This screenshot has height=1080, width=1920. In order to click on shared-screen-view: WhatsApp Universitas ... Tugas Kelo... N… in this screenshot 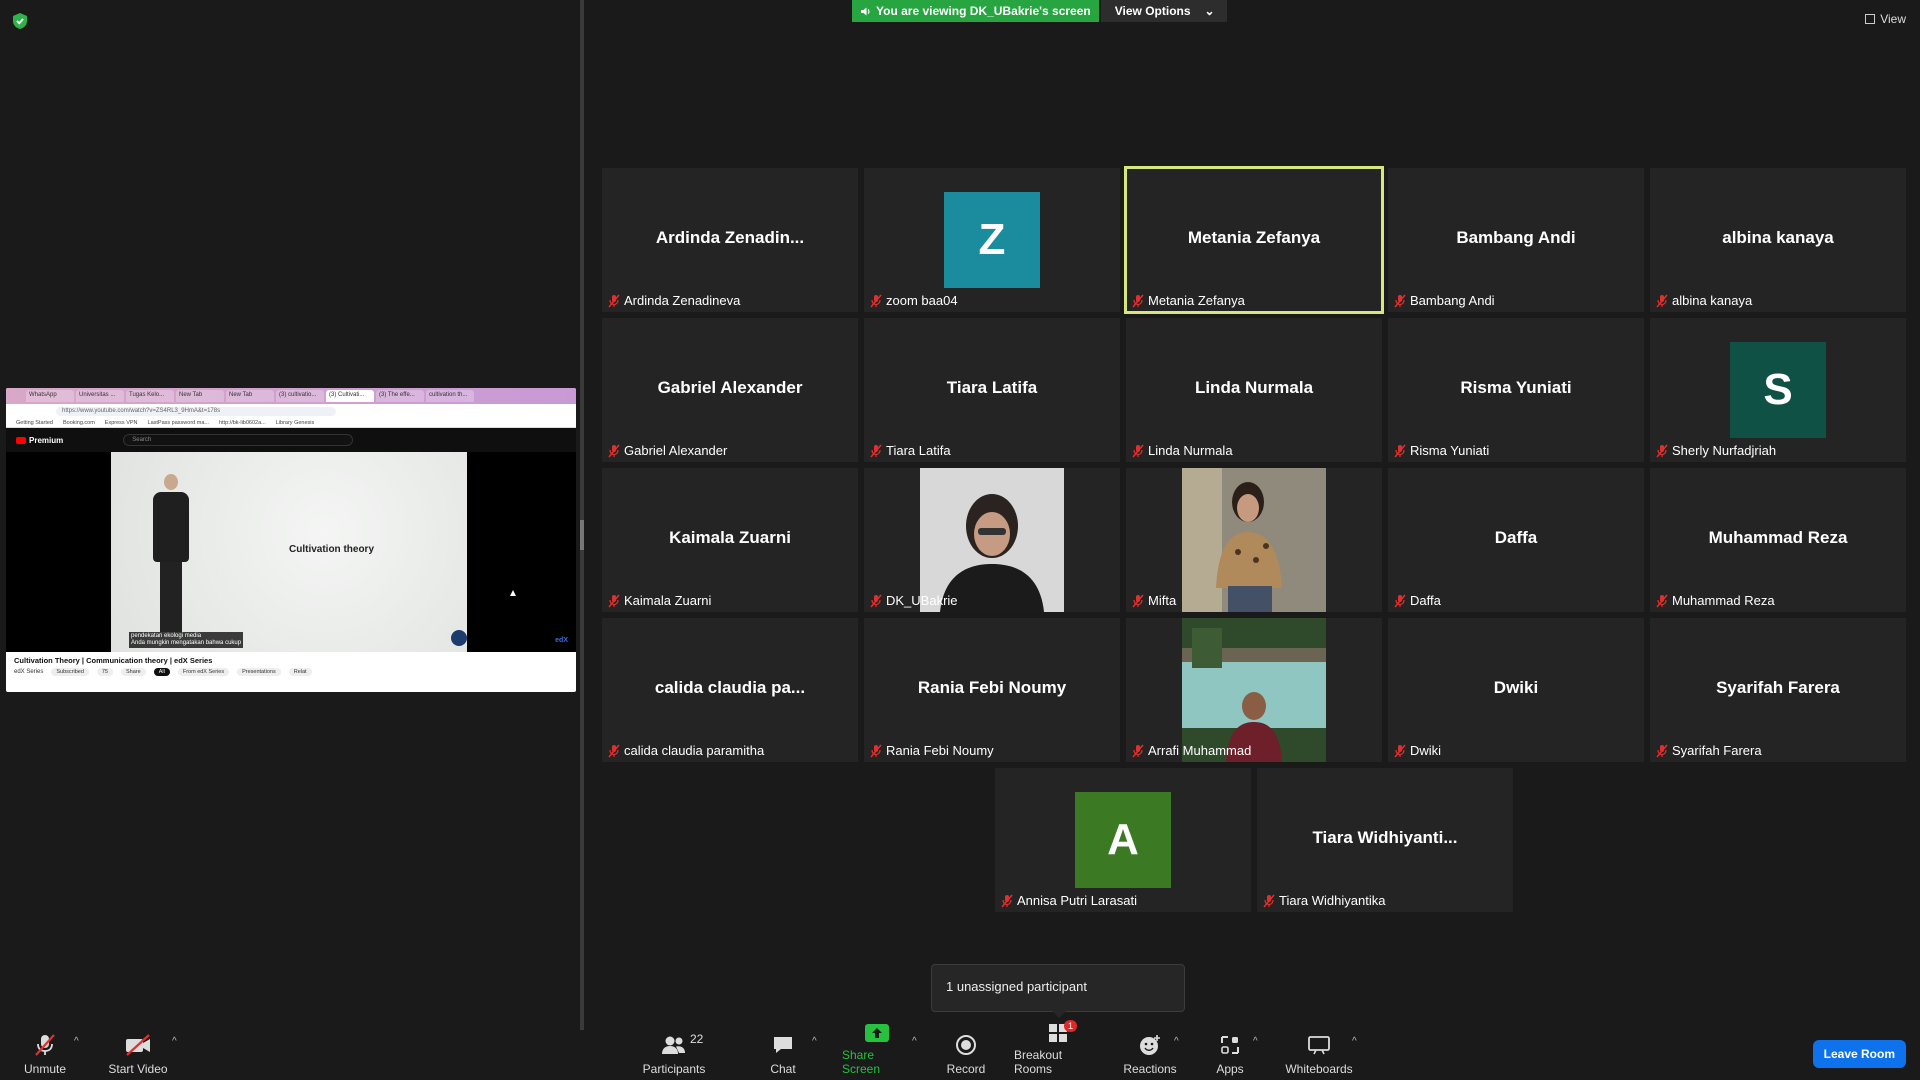, I will do `click(291, 540)`.